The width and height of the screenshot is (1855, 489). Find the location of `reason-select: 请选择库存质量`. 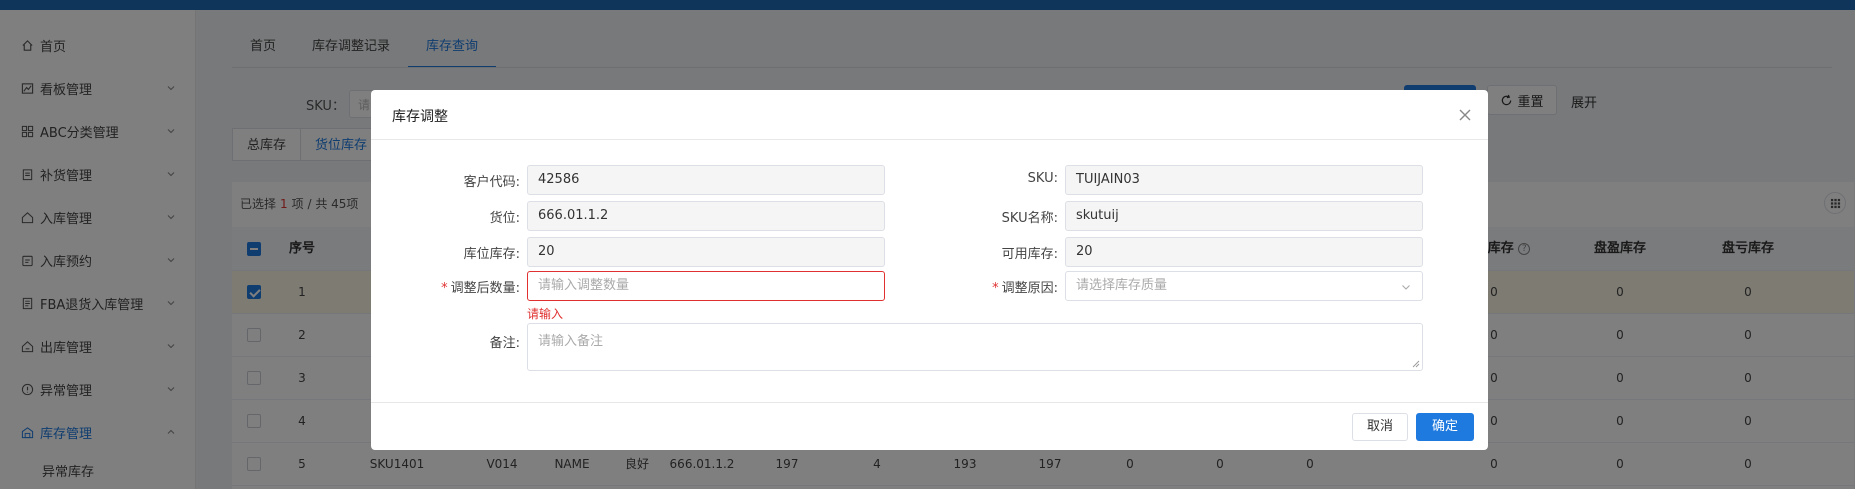

reason-select: 请选择库存质量 is located at coordinates (1244, 286).